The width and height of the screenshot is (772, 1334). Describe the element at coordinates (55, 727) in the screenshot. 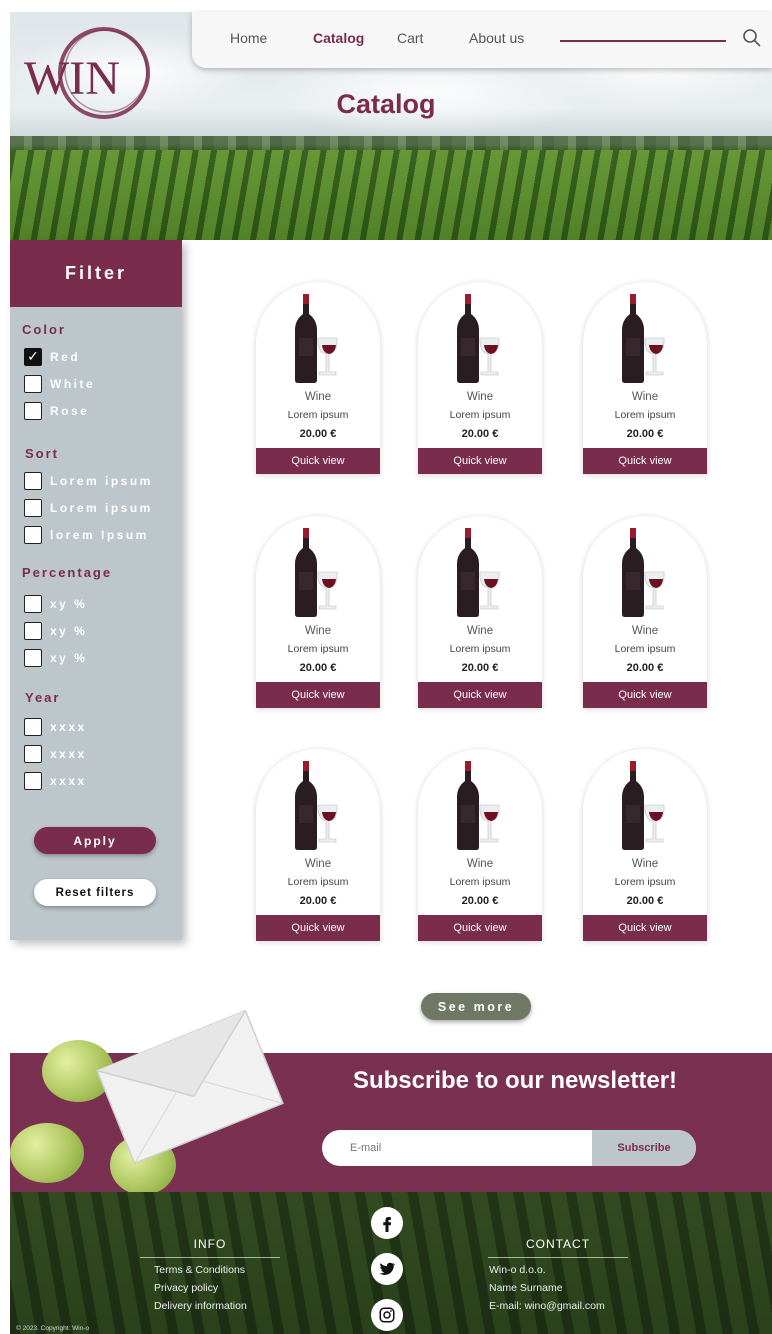

I see `filter-option-year-1: xxxx` at that location.